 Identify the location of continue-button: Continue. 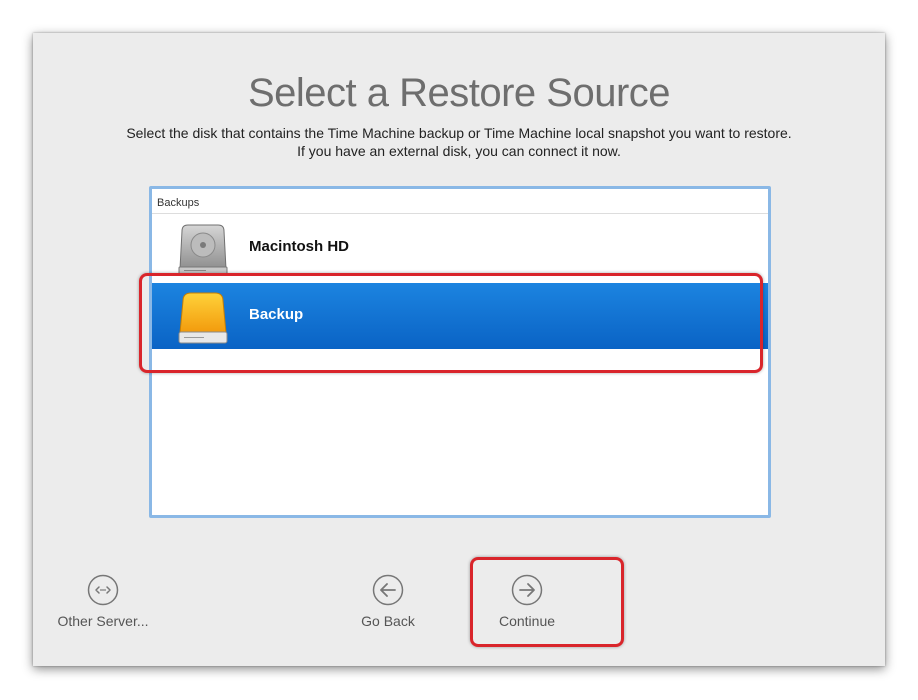
(527, 602).